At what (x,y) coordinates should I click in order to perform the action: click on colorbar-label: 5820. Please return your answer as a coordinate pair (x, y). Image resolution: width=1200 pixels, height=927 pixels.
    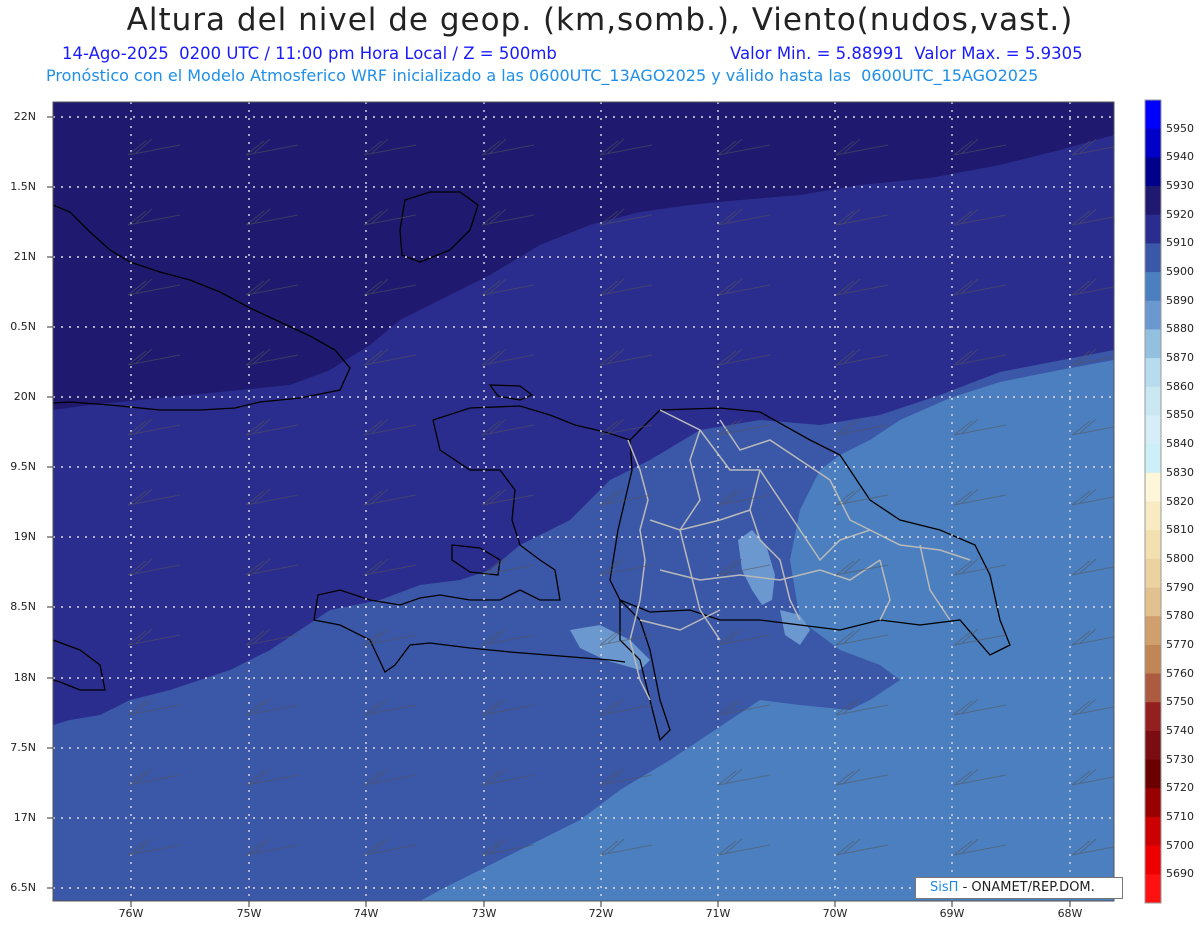
    Looking at the image, I should click on (1180, 501).